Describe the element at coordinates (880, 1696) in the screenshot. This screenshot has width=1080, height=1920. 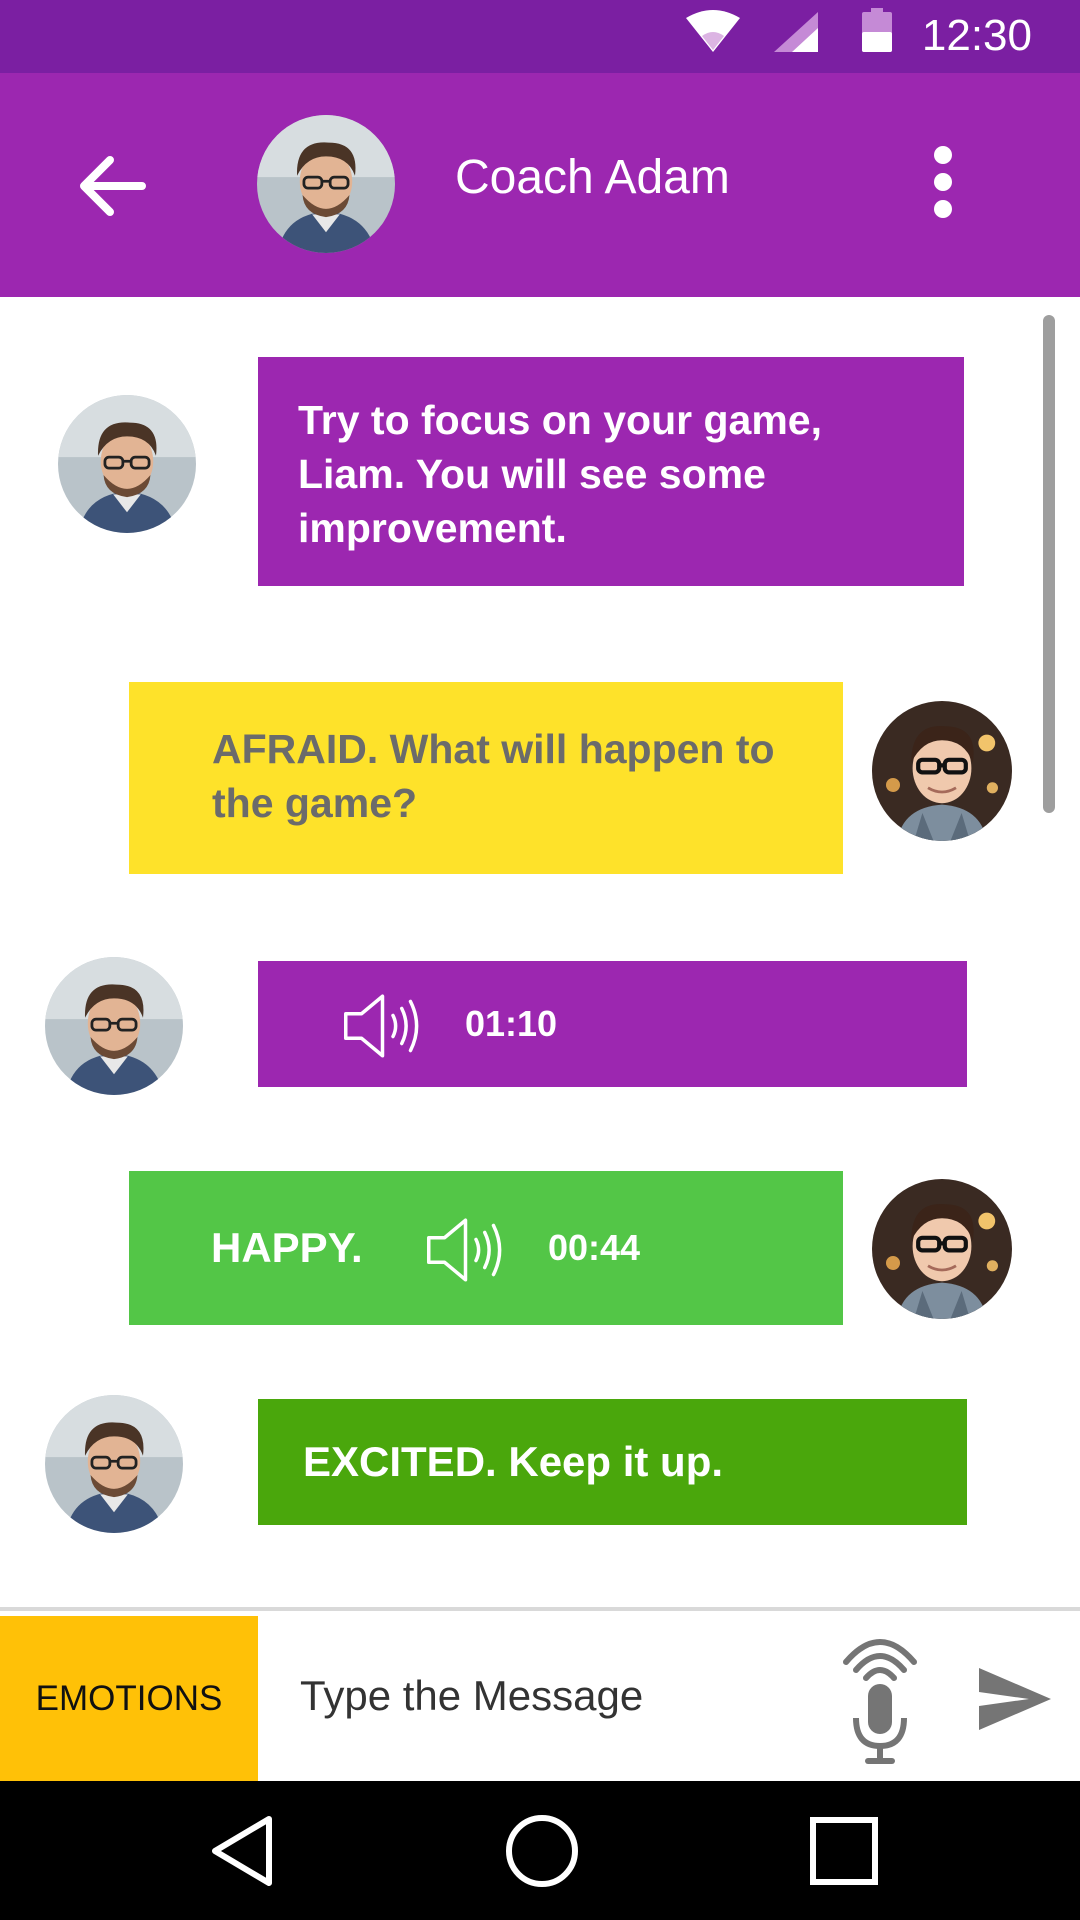
I see `microphone-icon` at that location.